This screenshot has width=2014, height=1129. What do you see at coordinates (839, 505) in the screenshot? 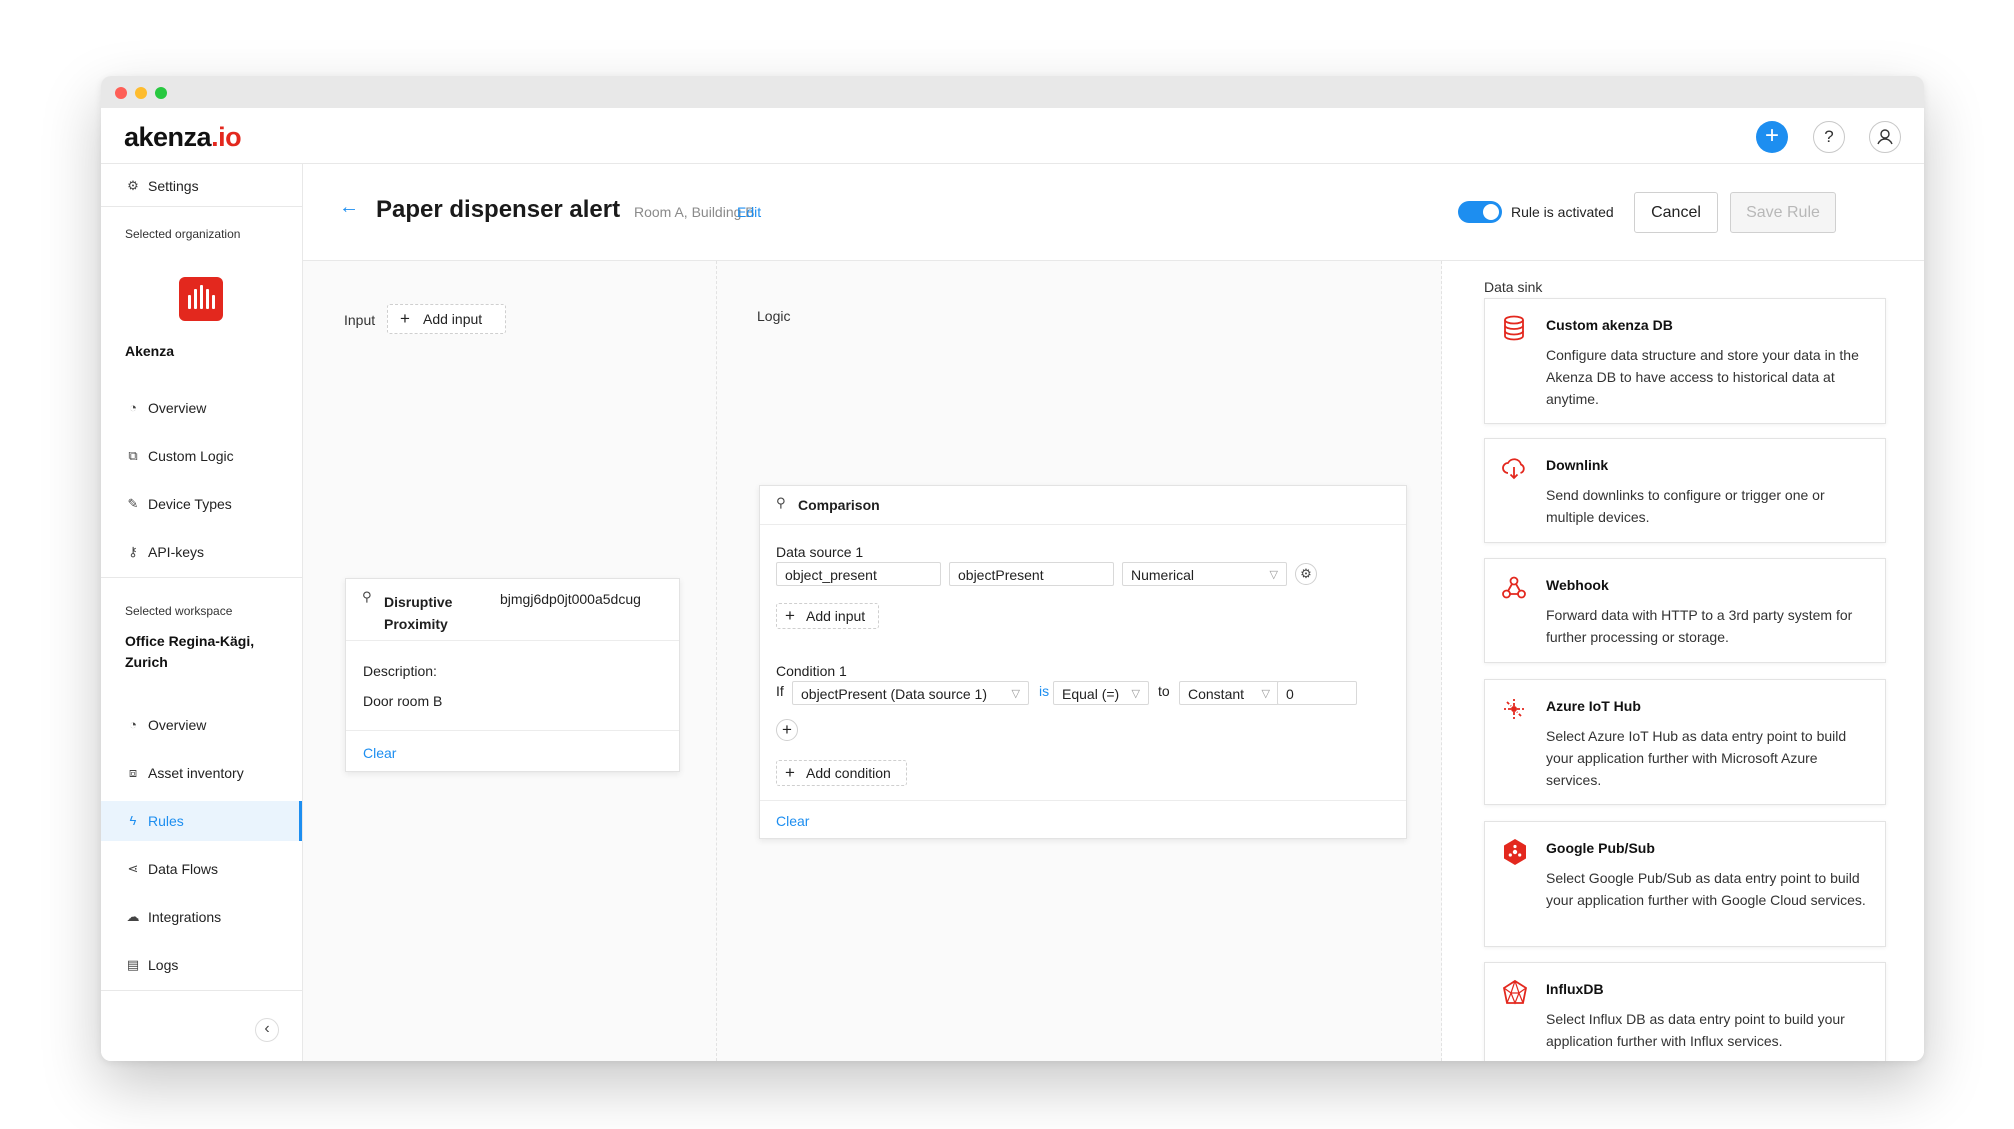
I see `comparison-title: Comparison` at bounding box center [839, 505].